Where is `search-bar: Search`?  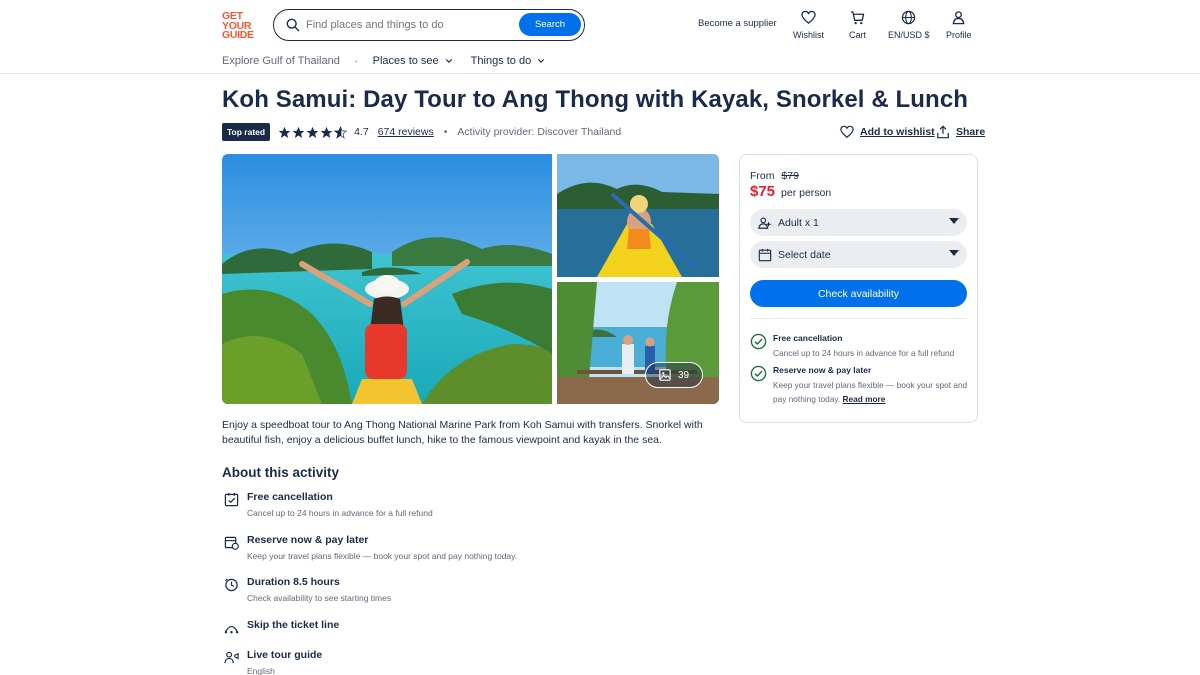 search-bar: Search is located at coordinates (429, 25).